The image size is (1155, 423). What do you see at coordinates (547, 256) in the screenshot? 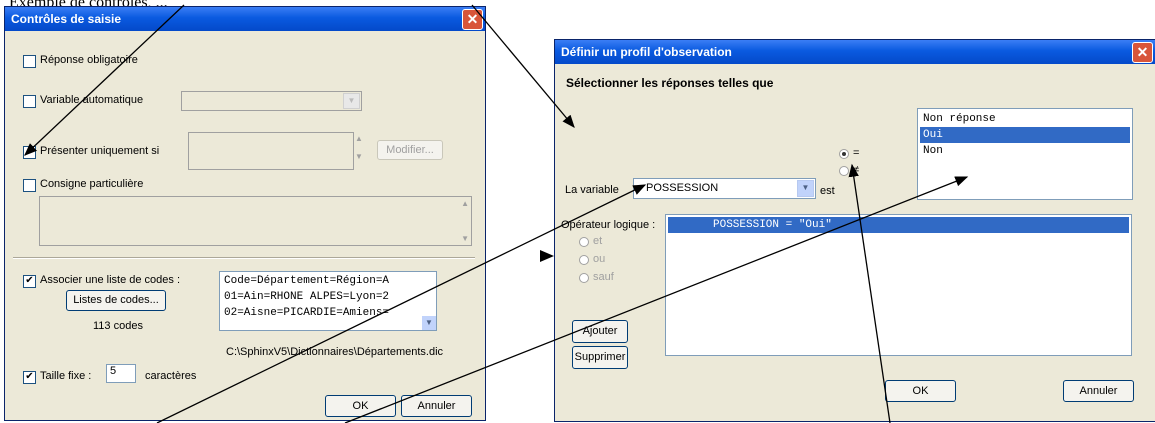
I see `pointer-arrowhead` at bounding box center [547, 256].